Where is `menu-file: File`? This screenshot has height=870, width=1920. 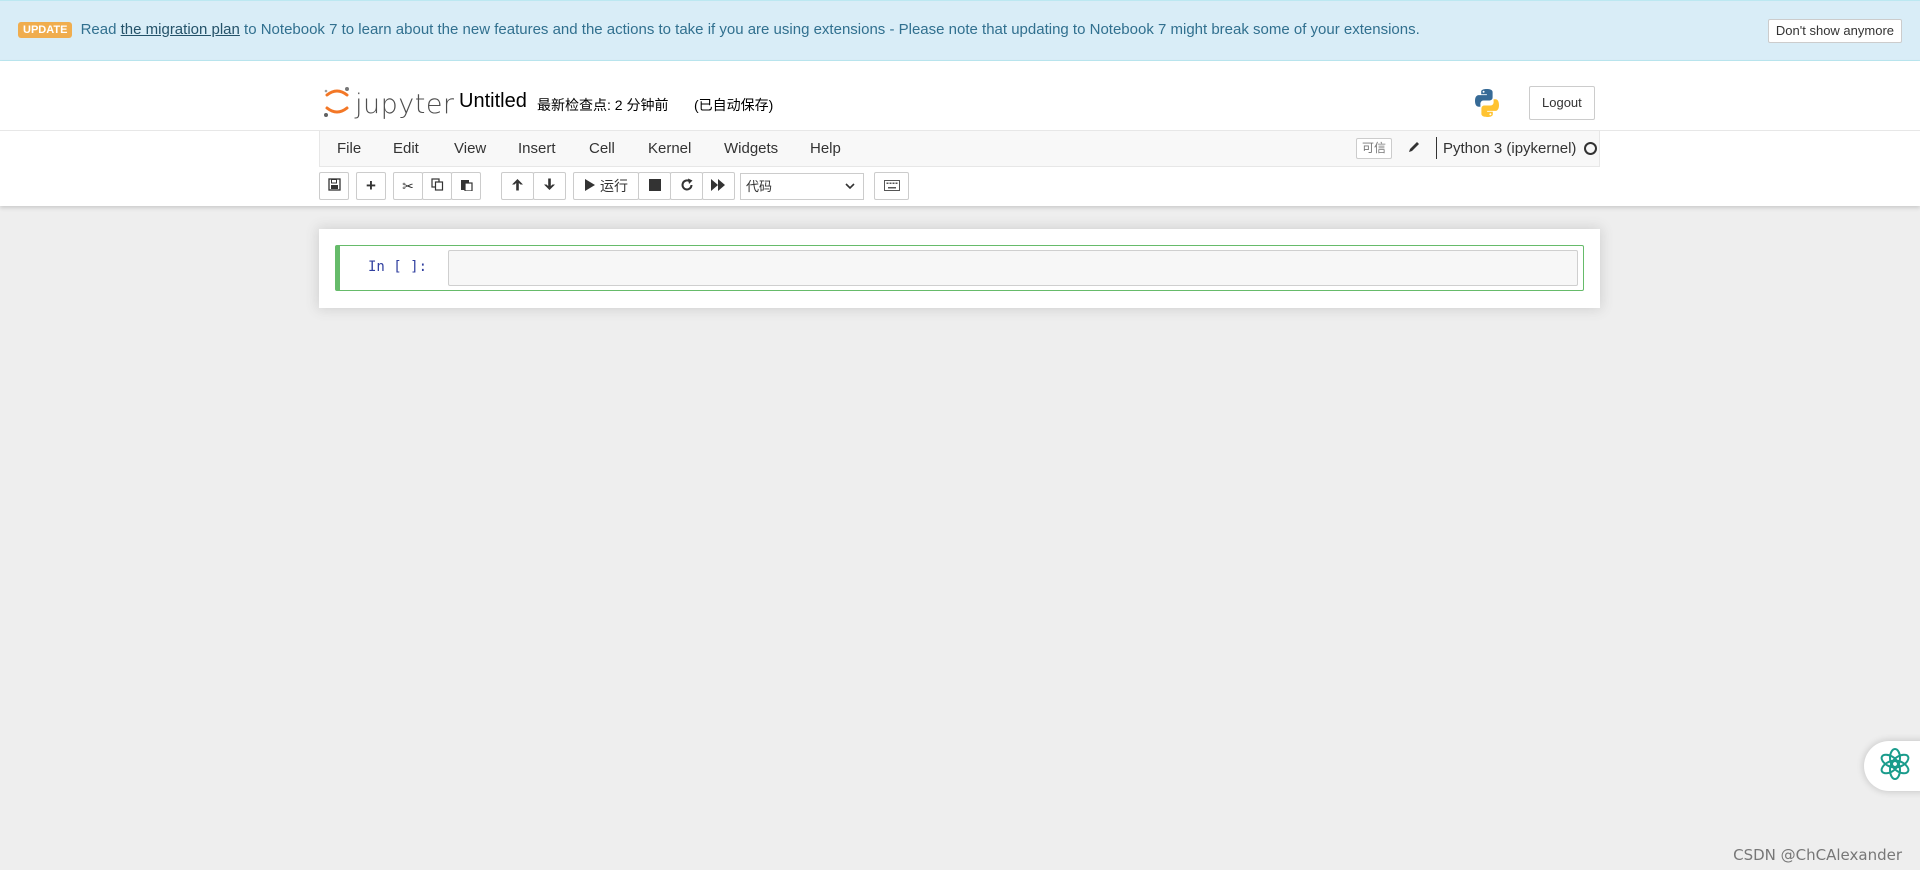 menu-file: File is located at coordinates (349, 148).